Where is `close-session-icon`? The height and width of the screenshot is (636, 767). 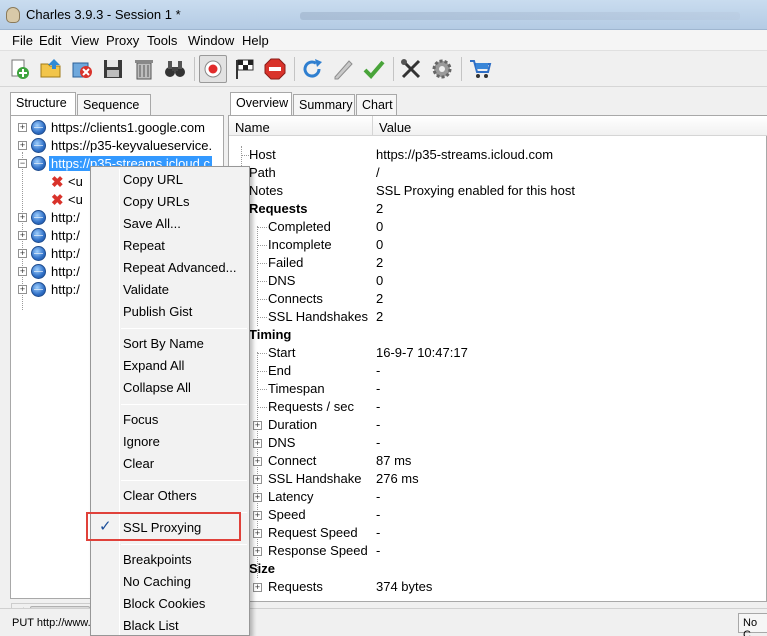 close-session-icon is located at coordinates (82, 69).